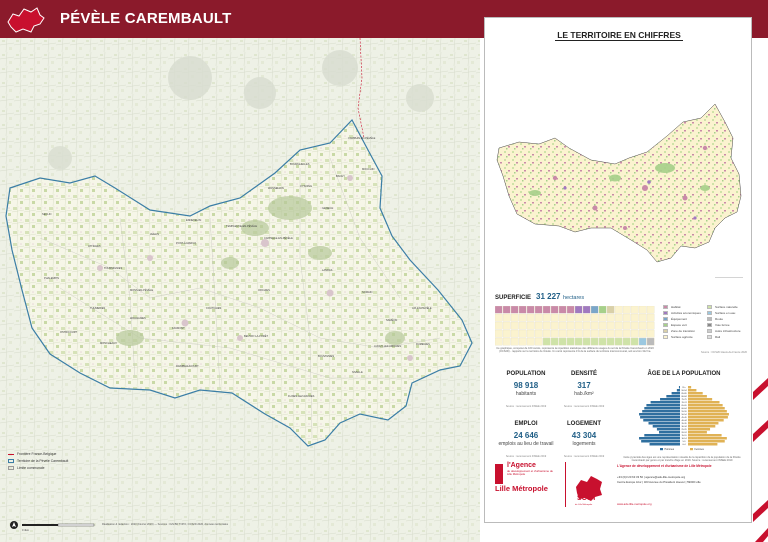 The width and height of the screenshot is (768, 542). Describe the element at coordinates (684, 430) in the screenshot. I see `pyramid-age-label: 25-29` at that location.